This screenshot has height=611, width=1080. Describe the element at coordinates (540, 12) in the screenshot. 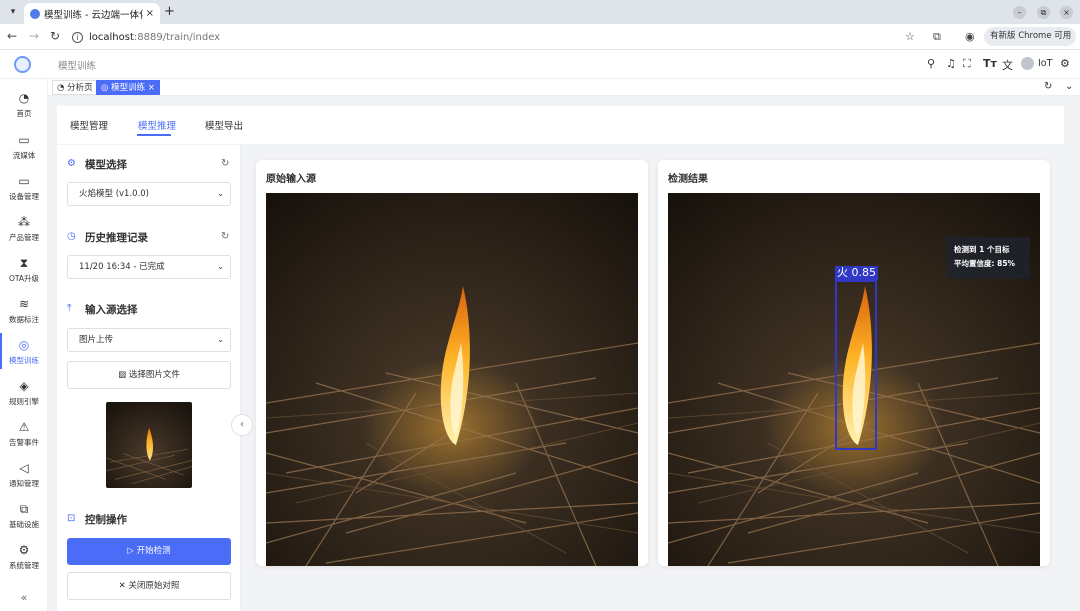

I see `browser-tab-bar: ▾ 模型训练 - 云边端一体化 × + – ⧉ ×` at that location.